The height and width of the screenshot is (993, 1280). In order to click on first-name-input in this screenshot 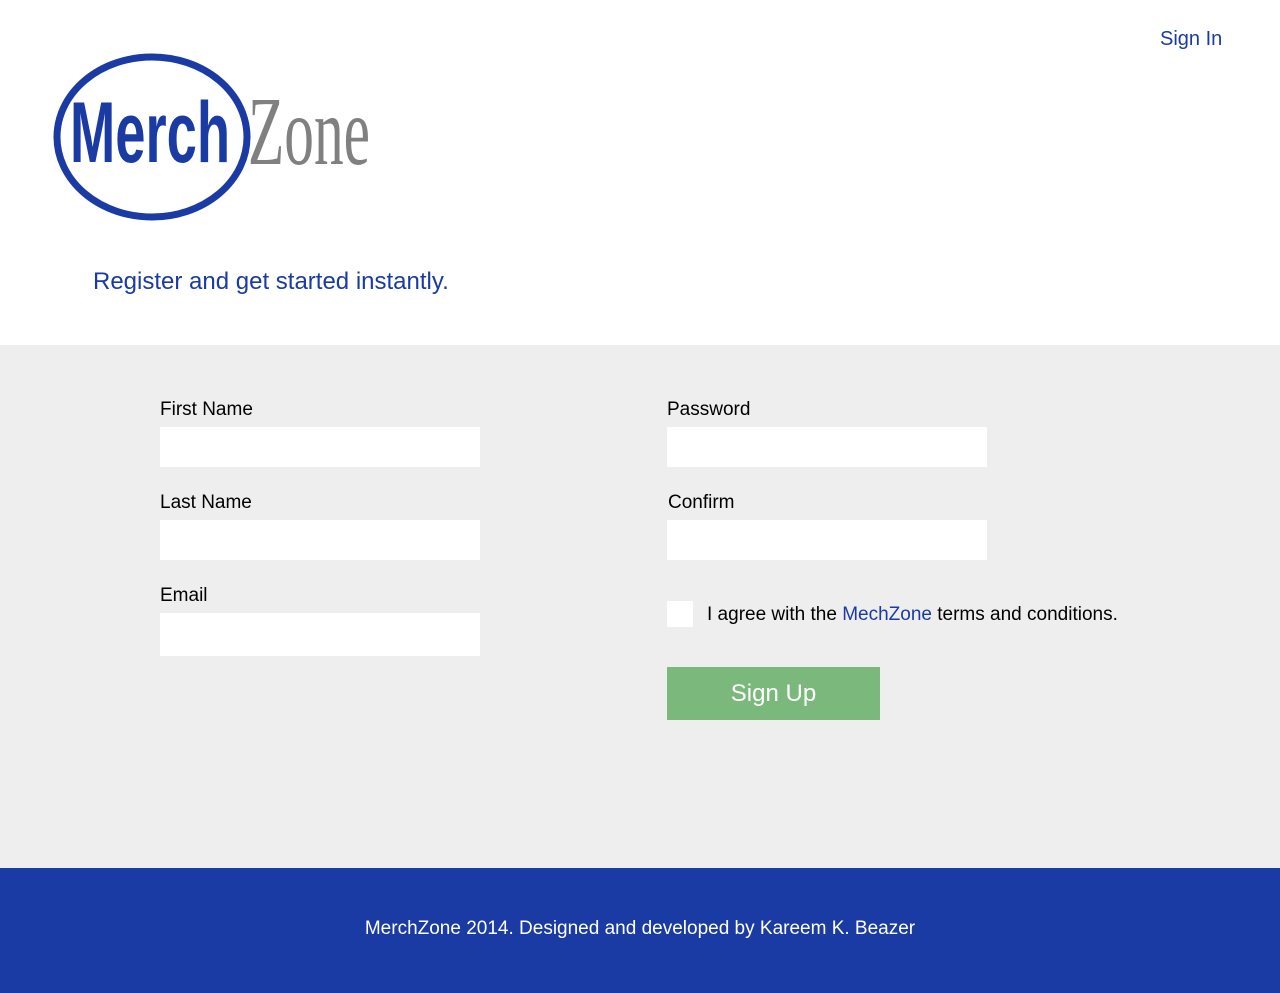, I will do `click(320, 447)`.